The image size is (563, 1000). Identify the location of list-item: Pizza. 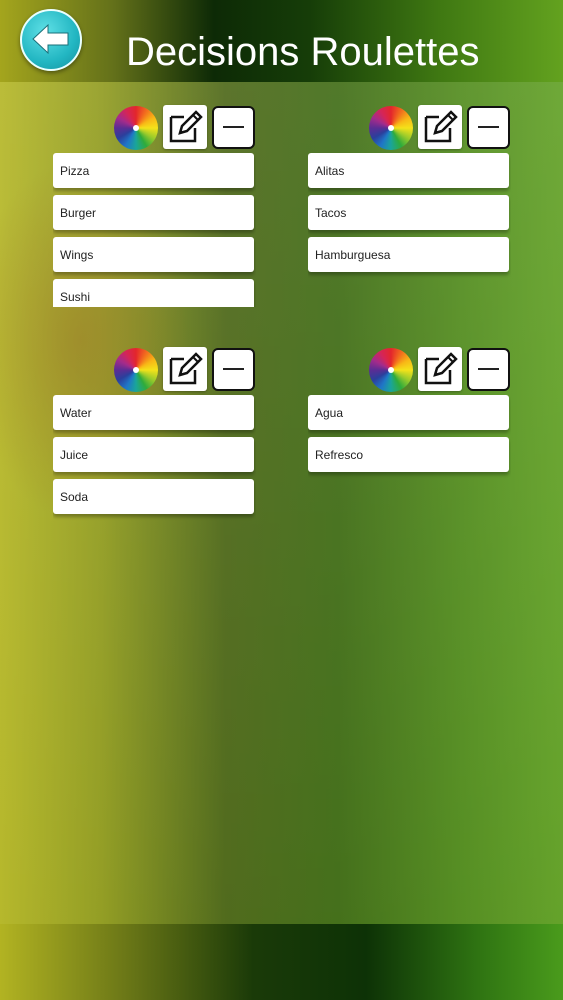
(153, 170).